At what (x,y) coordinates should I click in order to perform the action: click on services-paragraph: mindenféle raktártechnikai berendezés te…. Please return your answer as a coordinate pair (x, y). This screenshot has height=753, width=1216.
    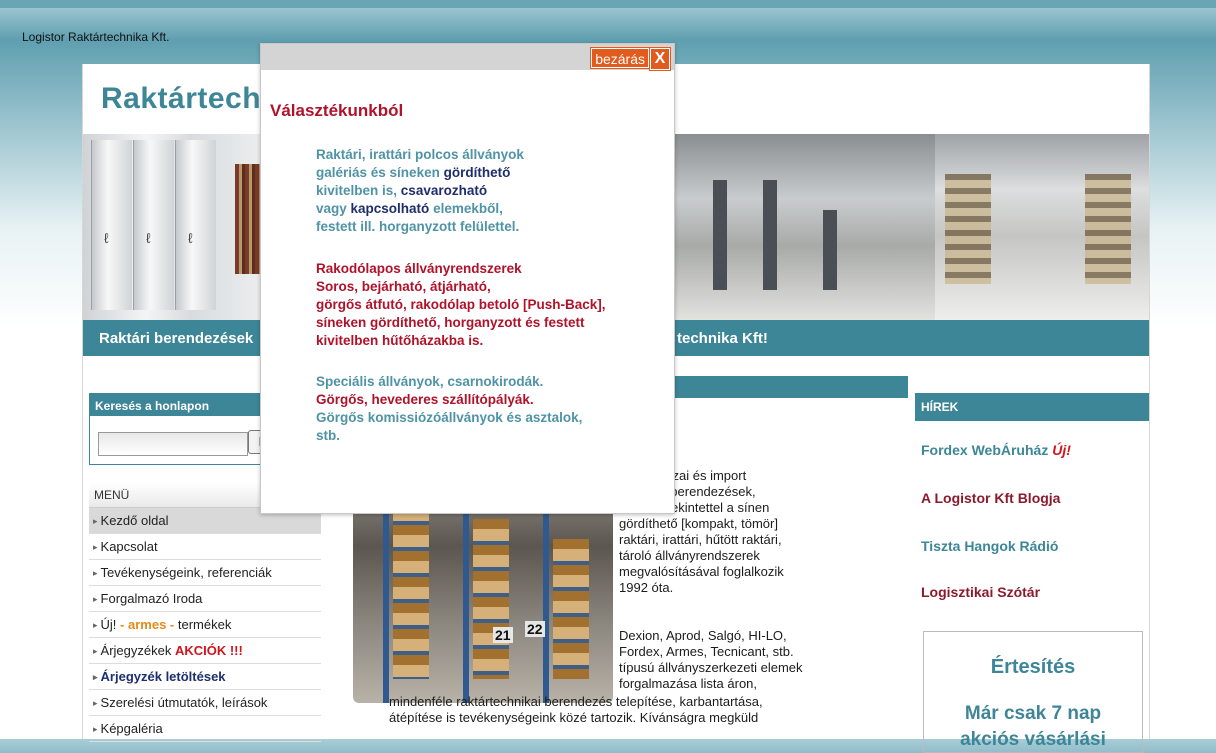
    Looking at the image, I should click on (576, 709).